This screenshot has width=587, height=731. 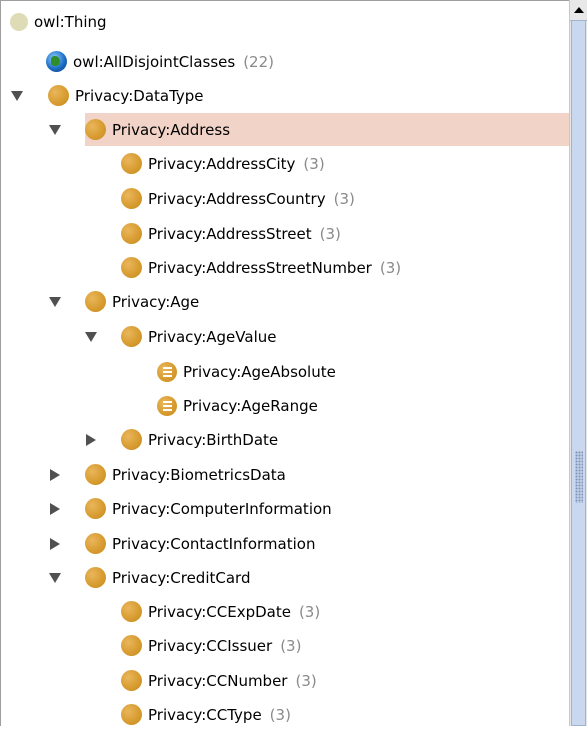 I want to click on globe-icon, so click(x=56, y=61).